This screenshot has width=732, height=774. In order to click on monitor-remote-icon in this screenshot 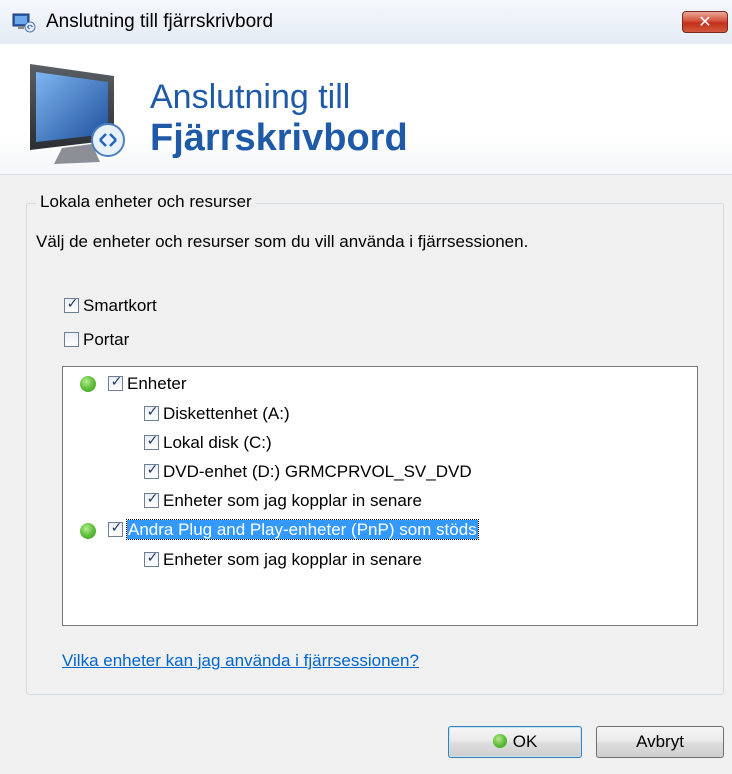, I will do `click(77, 114)`.